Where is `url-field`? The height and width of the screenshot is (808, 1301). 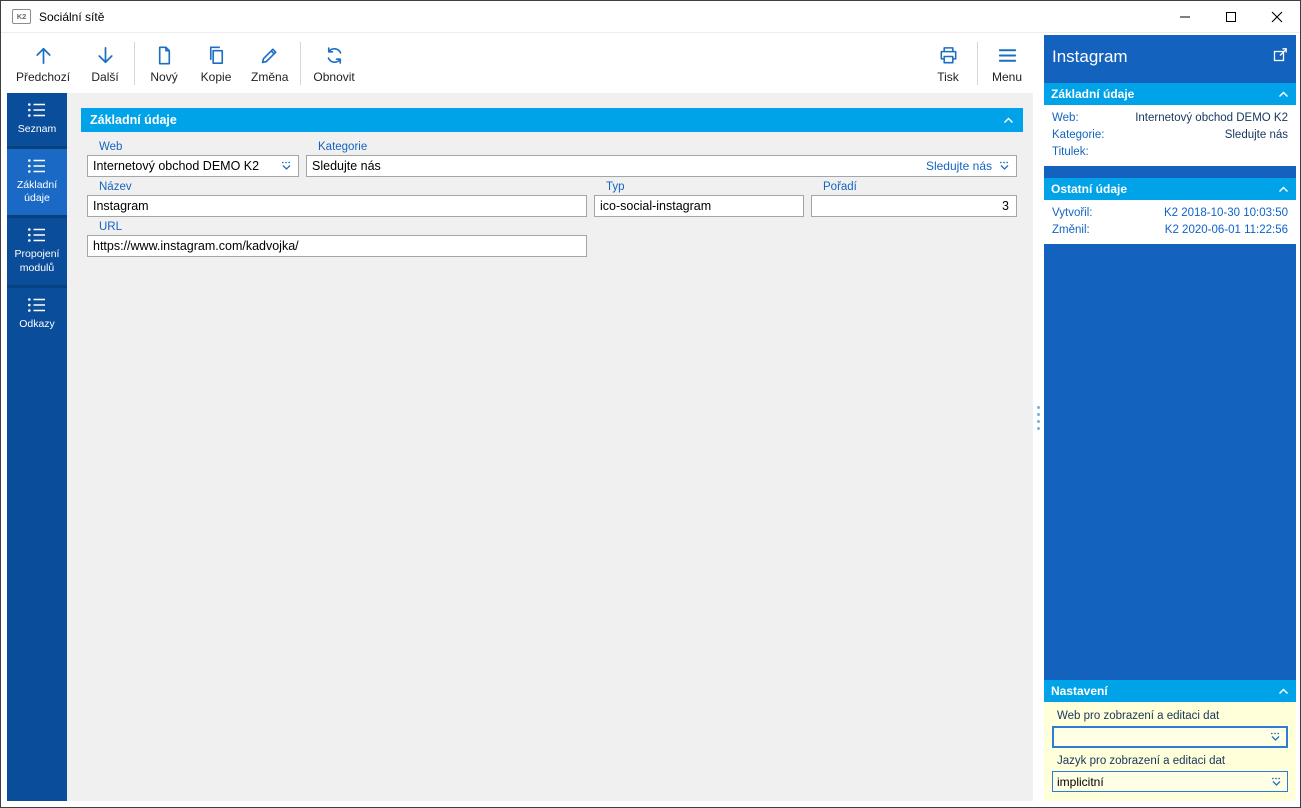 url-field is located at coordinates (337, 246).